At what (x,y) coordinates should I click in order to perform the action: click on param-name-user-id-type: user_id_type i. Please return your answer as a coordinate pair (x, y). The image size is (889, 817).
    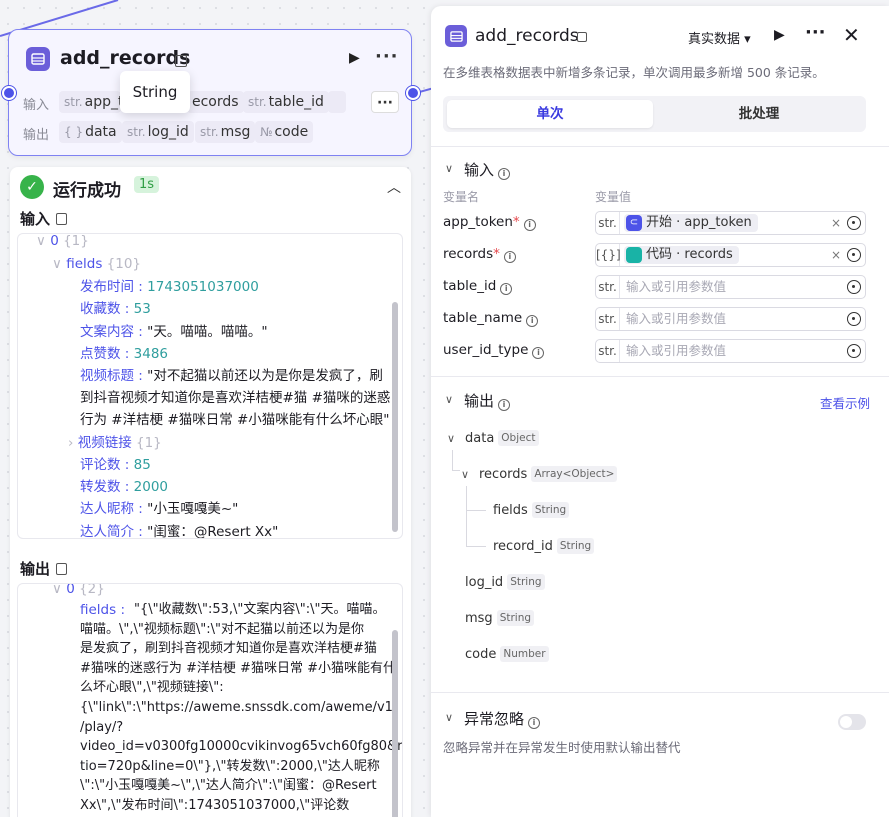
    Looking at the image, I should click on (494, 350).